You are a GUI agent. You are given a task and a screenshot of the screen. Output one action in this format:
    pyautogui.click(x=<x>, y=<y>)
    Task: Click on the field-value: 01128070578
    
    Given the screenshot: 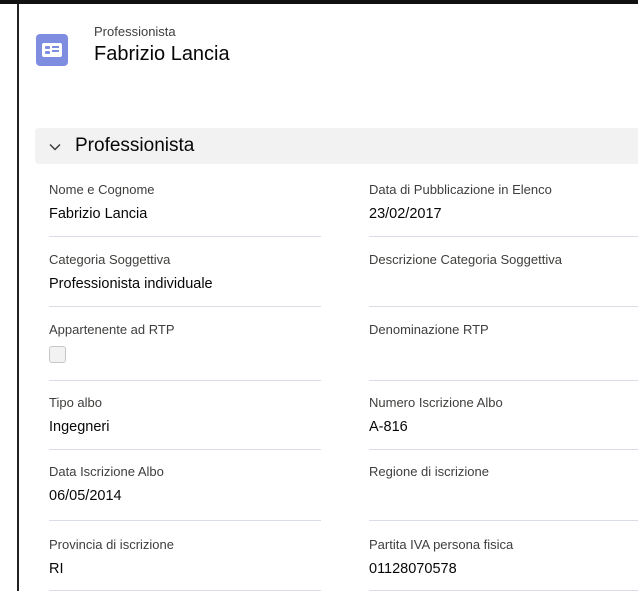 What is the action you would take?
    pyautogui.click(x=413, y=569)
    